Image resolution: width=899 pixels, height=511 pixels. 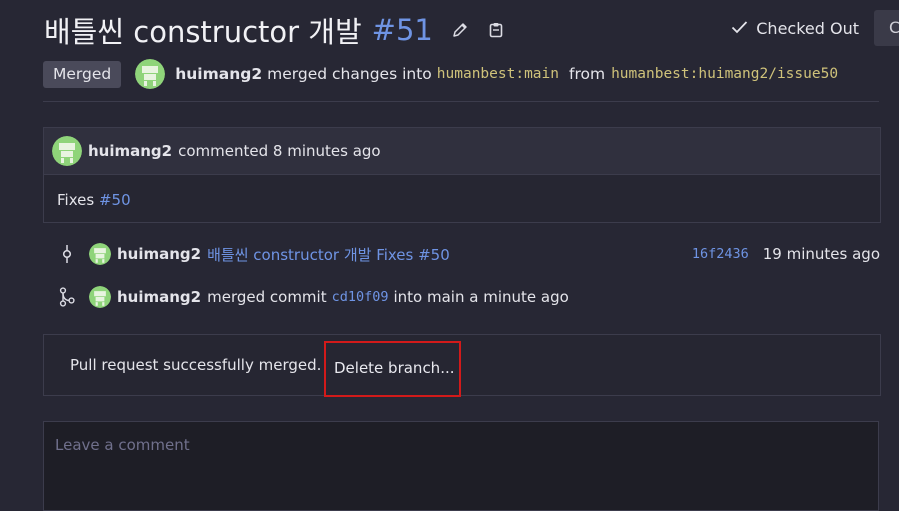 I want to click on title-row: 배틀씬 constructor 개발 #51, so click(x=274, y=30).